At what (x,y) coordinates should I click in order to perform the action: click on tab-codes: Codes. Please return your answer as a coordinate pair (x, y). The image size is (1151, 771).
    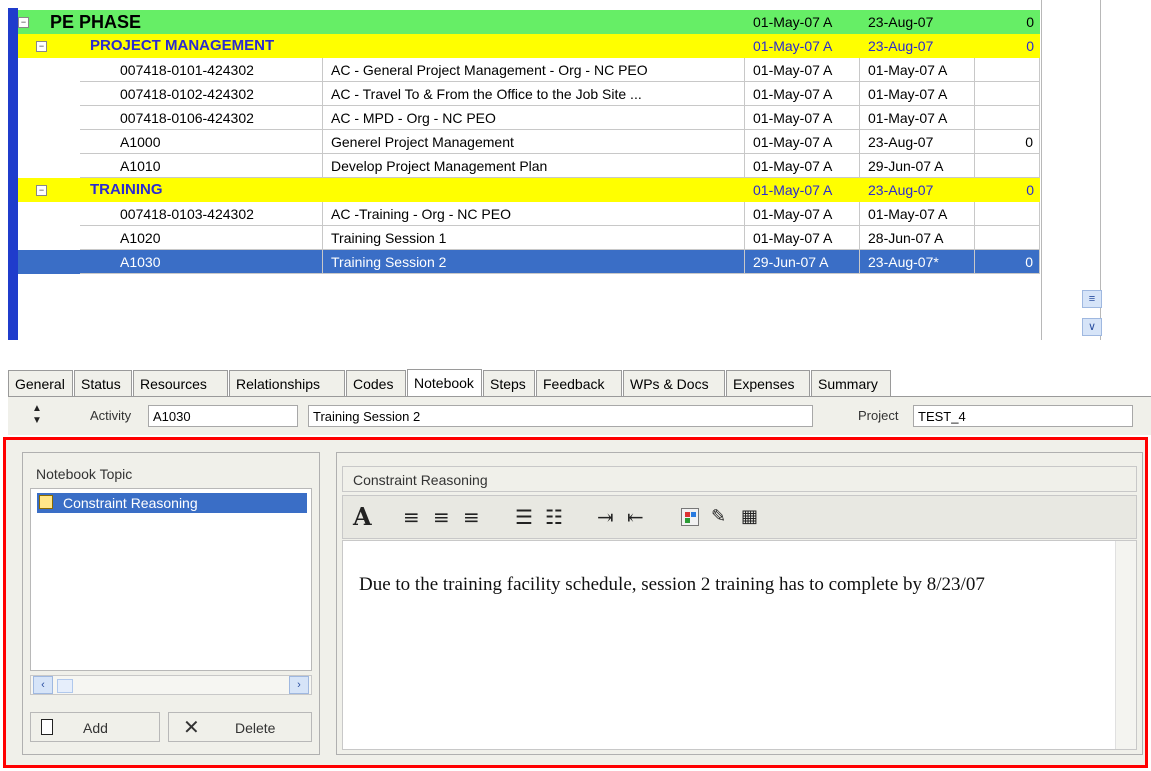
    Looking at the image, I should click on (376, 383).